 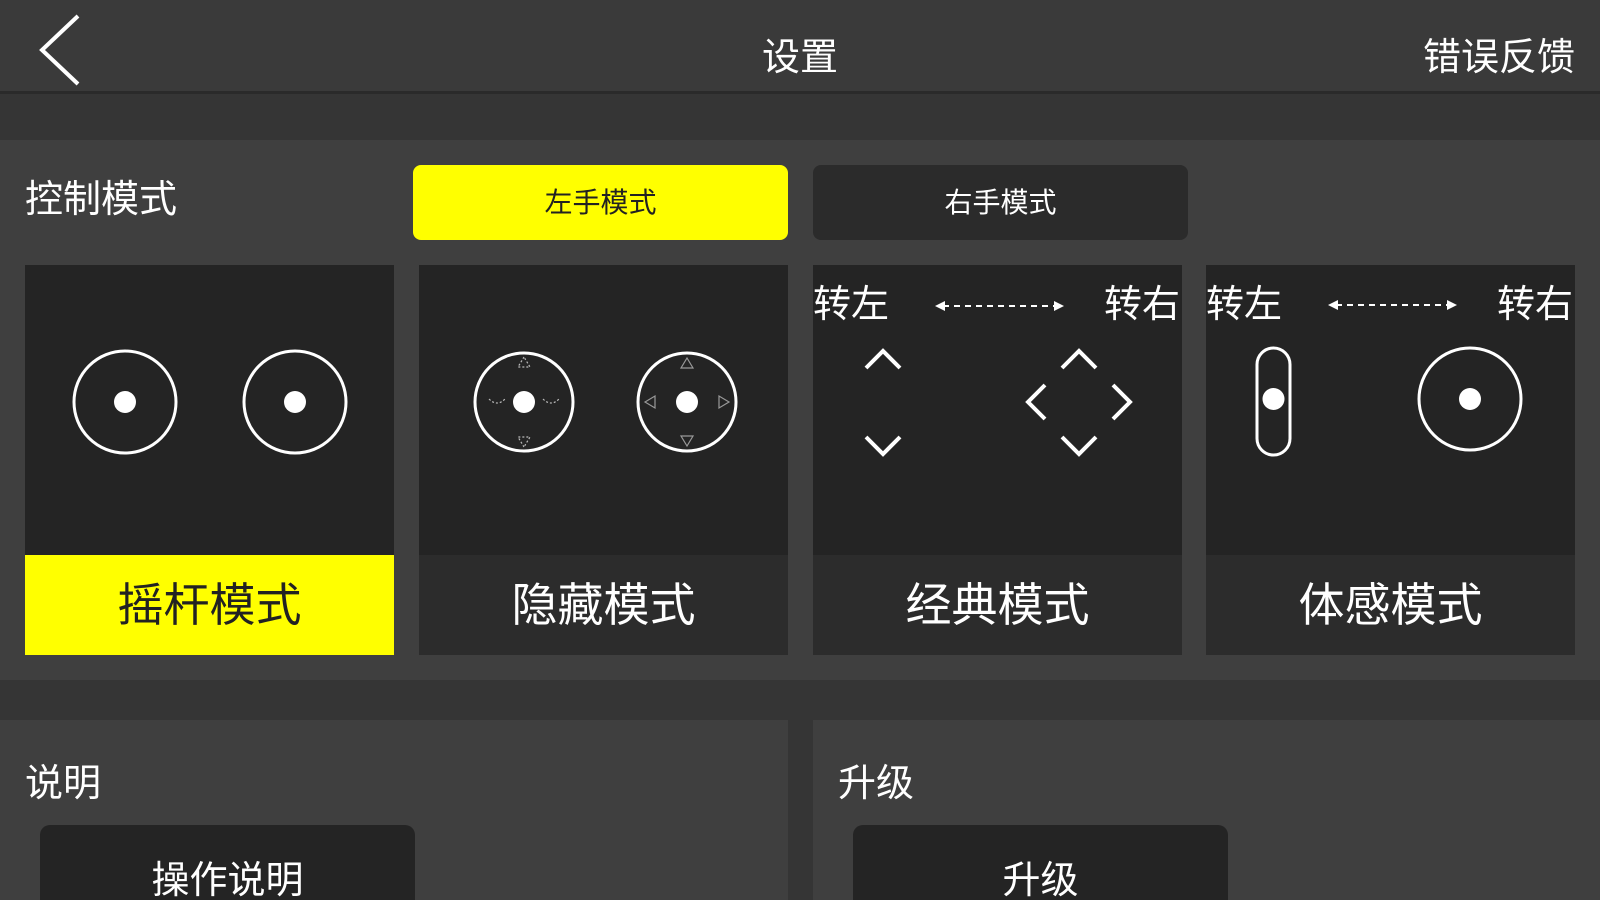 I want to click on hidden-mode-preview, so click(x=603, y=410).